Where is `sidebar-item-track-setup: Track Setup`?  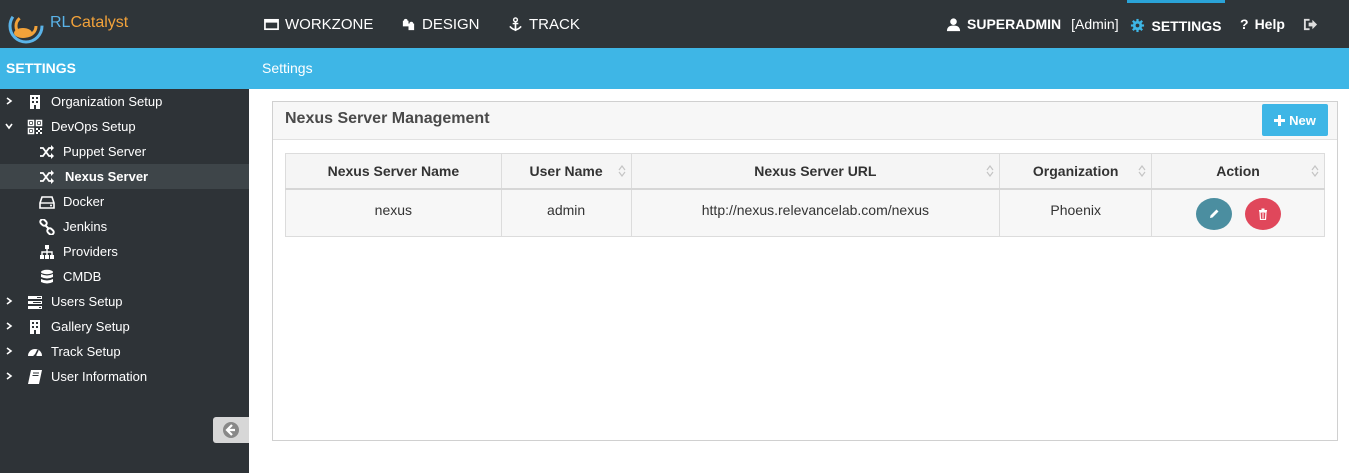 sidebar-item-track-setup: Track Setup is located at coordinates (124, 351).